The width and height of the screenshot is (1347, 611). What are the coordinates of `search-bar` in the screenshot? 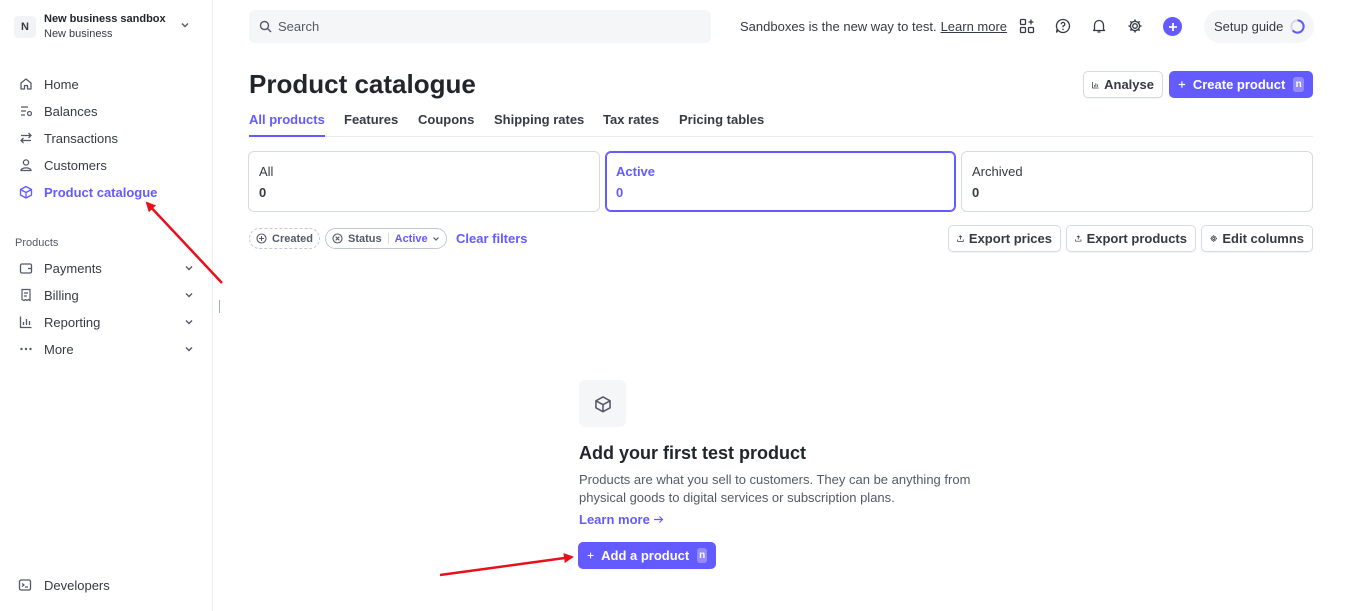 It's located at (480, 26).